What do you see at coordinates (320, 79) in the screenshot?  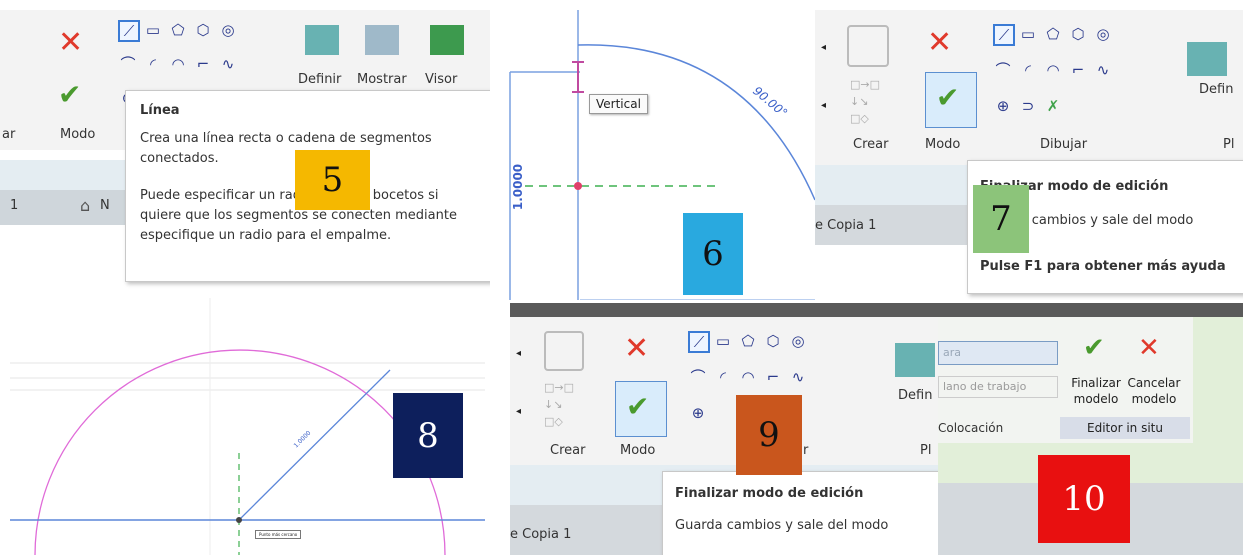 I see `define-label: Definir` at bounding box center [320, 79].